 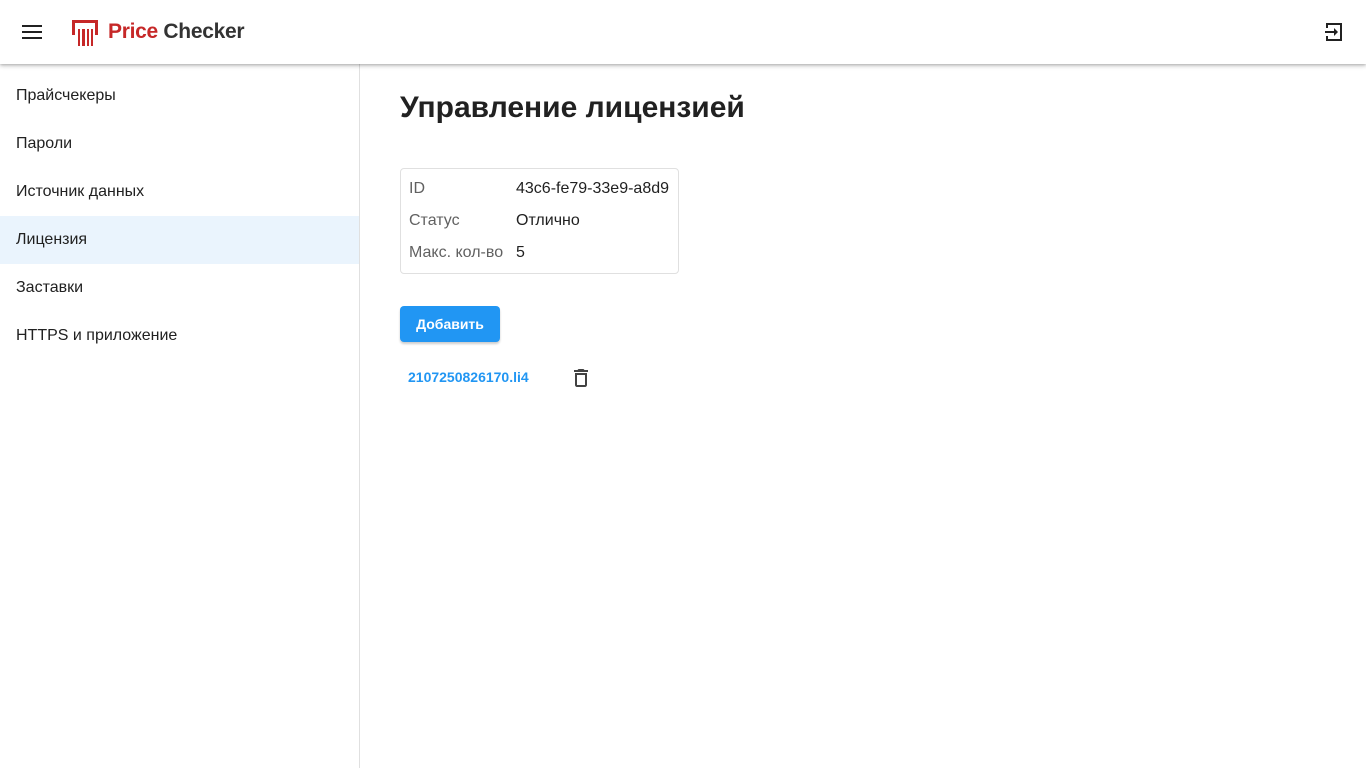 I want to click on logo-price-text: Price, so click(x=133, y=31).